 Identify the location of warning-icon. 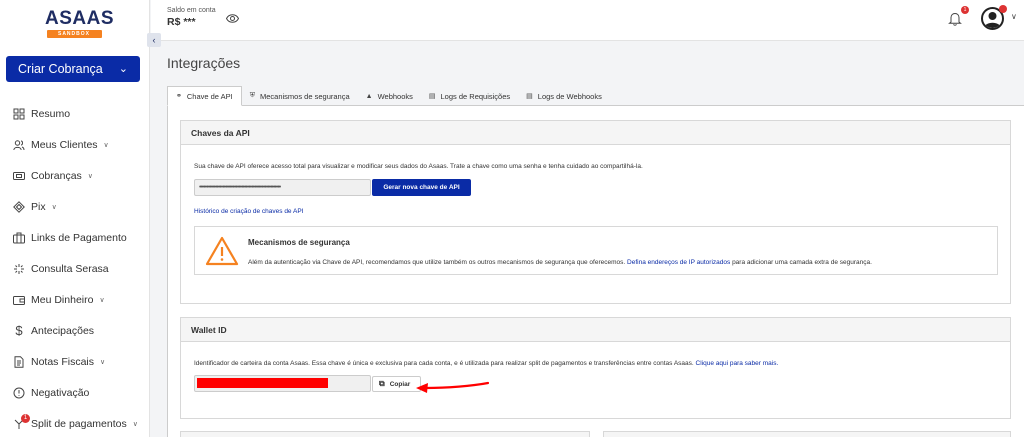
(222, 251).